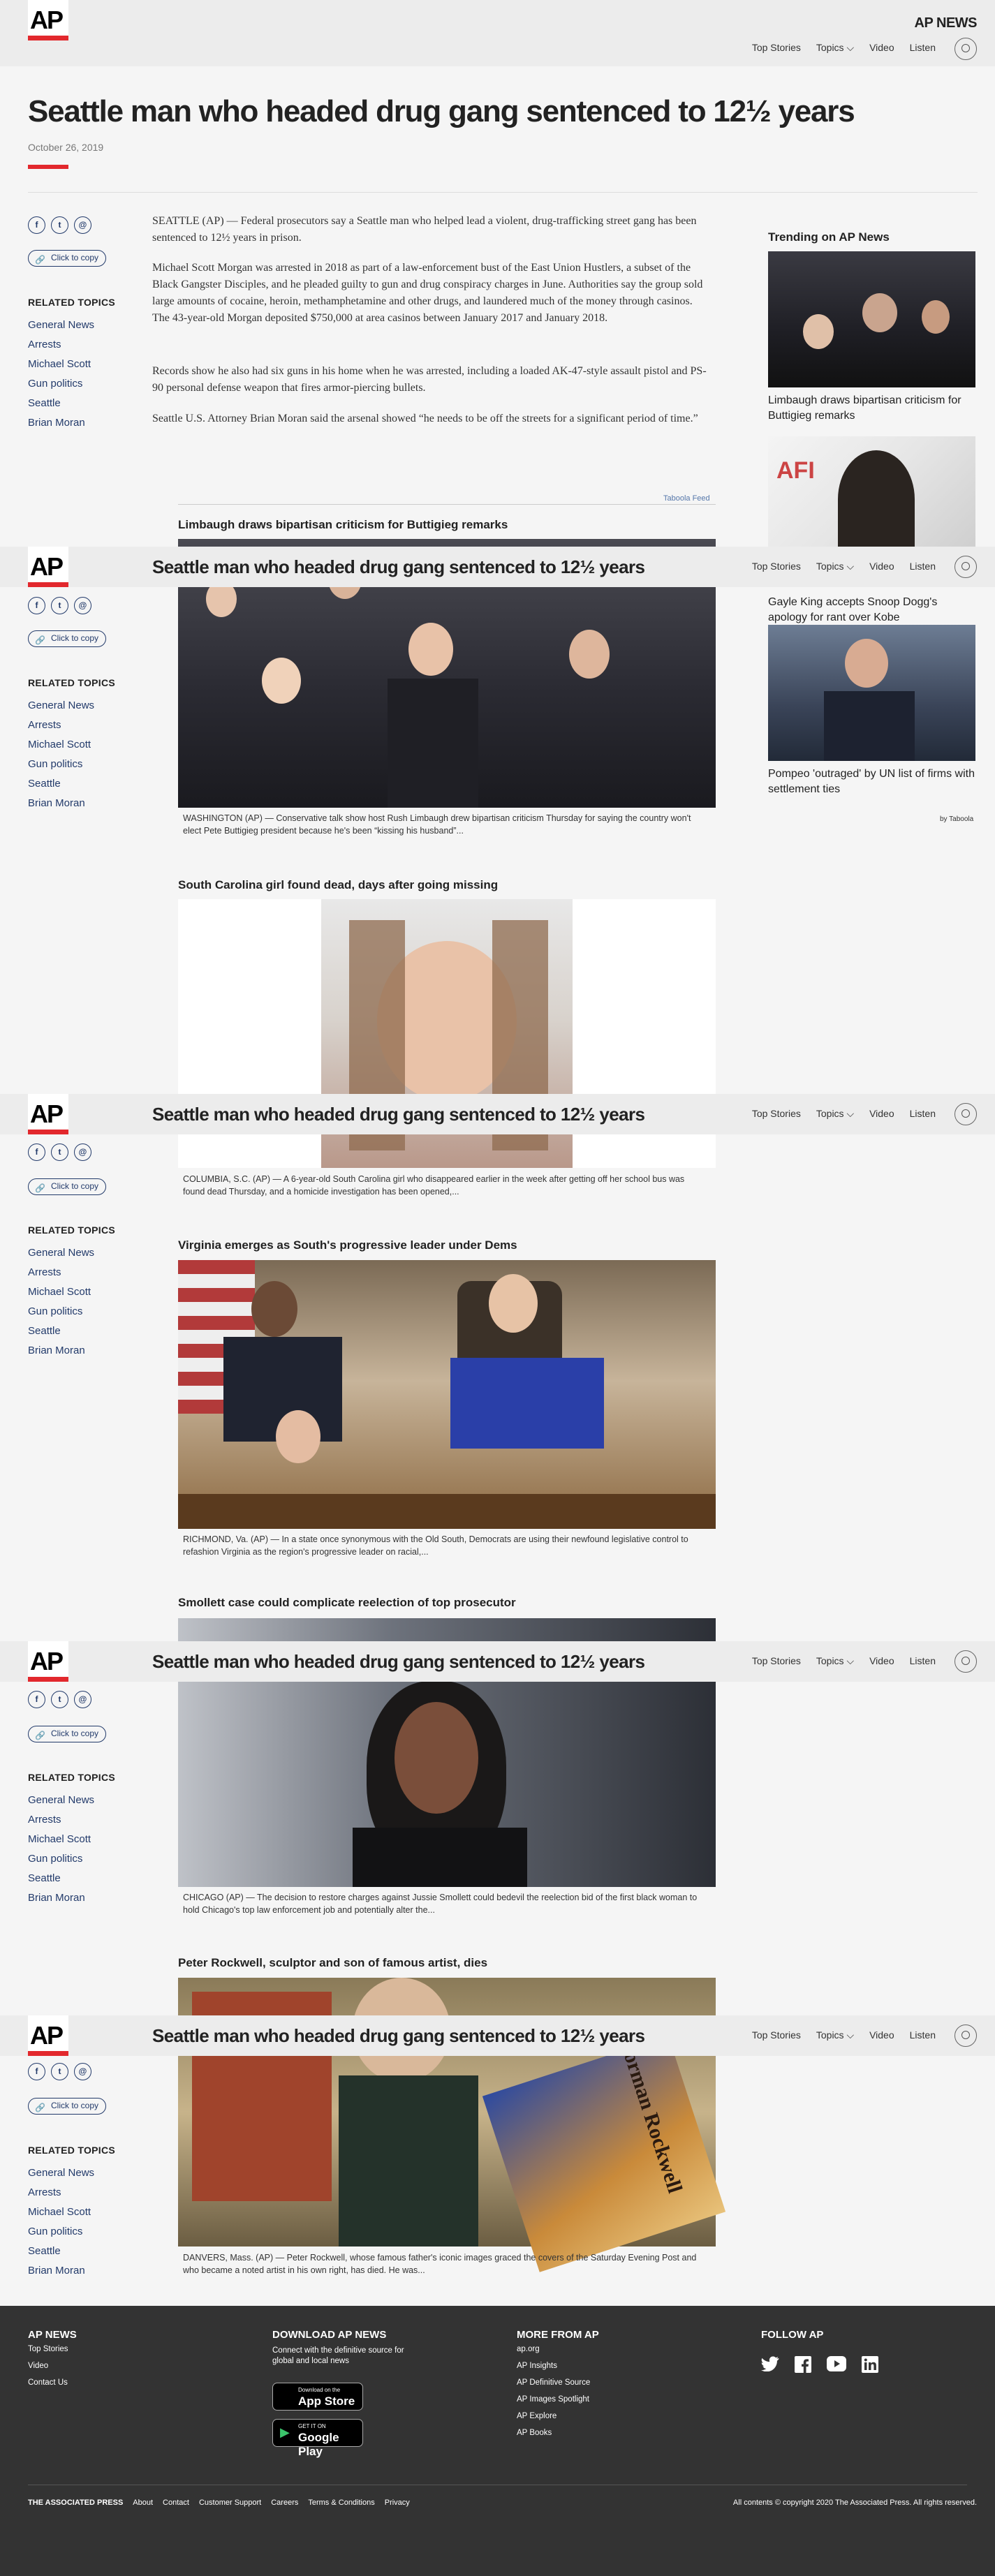 This screenshot has width=995, height=2576. I want to click on feed-item-image, so click(447, 1394).